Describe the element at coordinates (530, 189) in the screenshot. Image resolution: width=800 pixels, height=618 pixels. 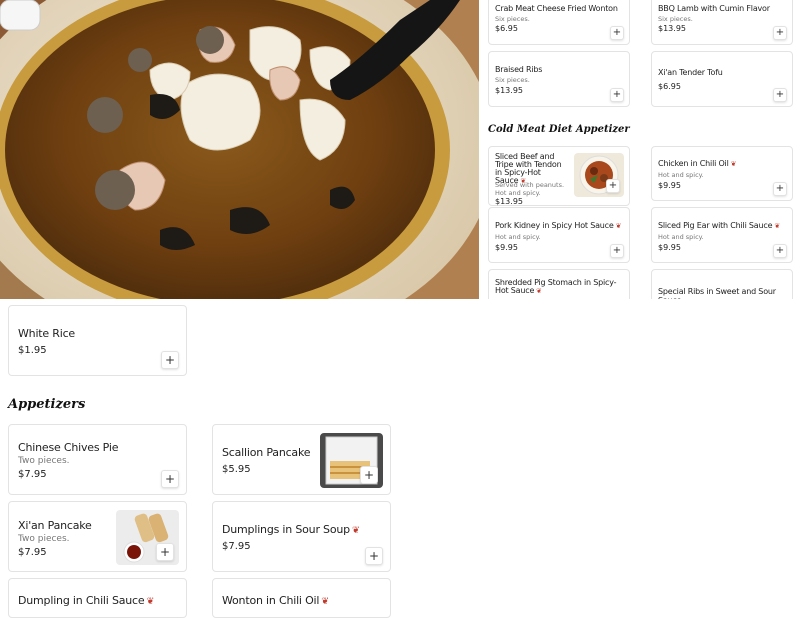
I see `item-description: Served with peanuts. Hot and spicy.` at that location.